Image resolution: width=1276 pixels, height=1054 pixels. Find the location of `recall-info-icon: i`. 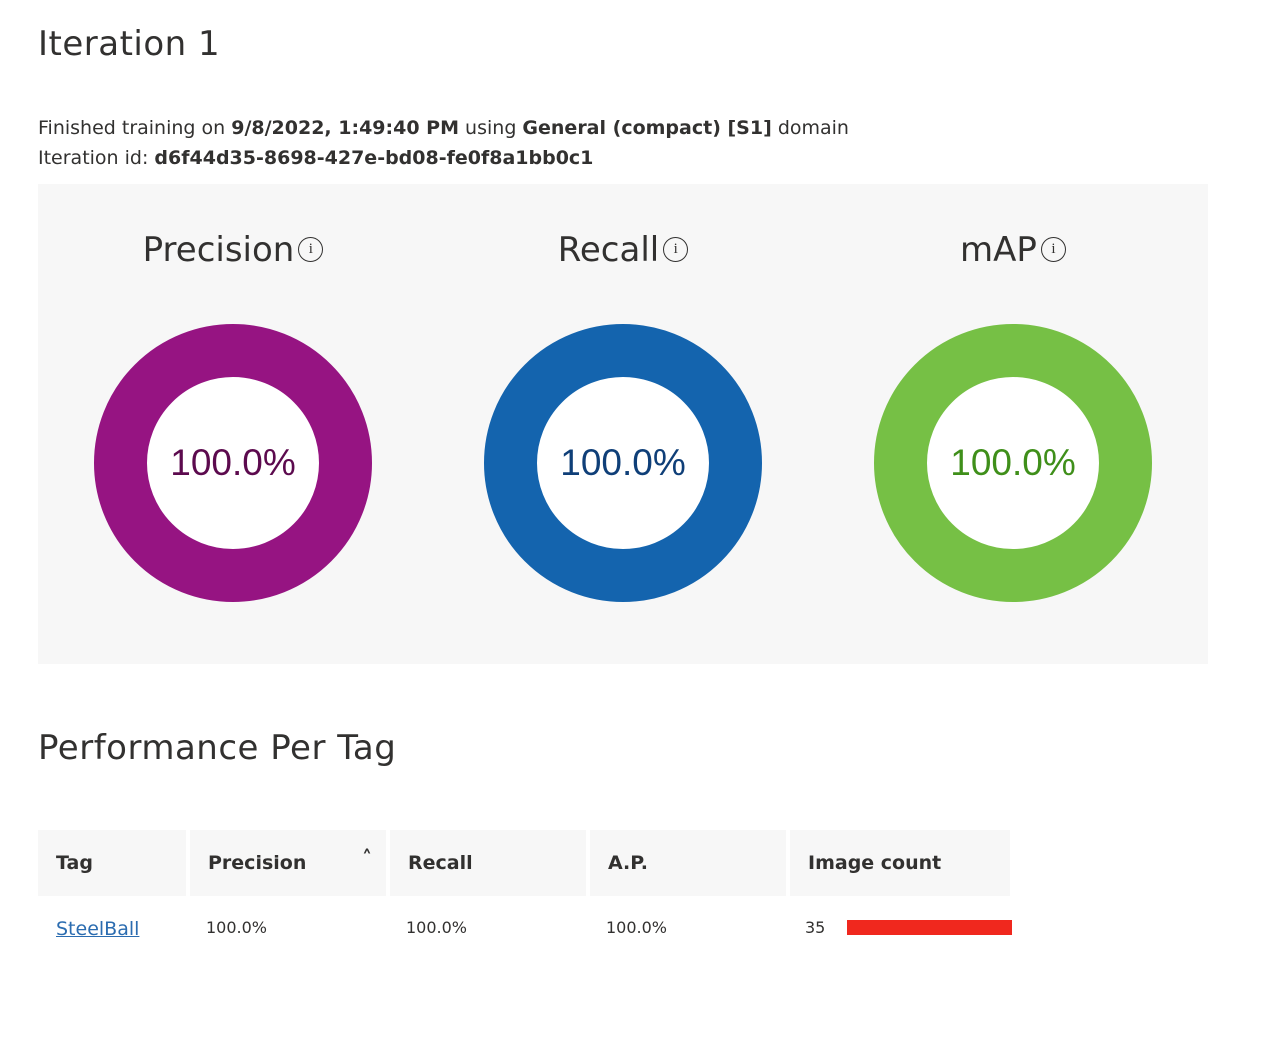

recall-info-icon: i is located at coordinates (676, 249).